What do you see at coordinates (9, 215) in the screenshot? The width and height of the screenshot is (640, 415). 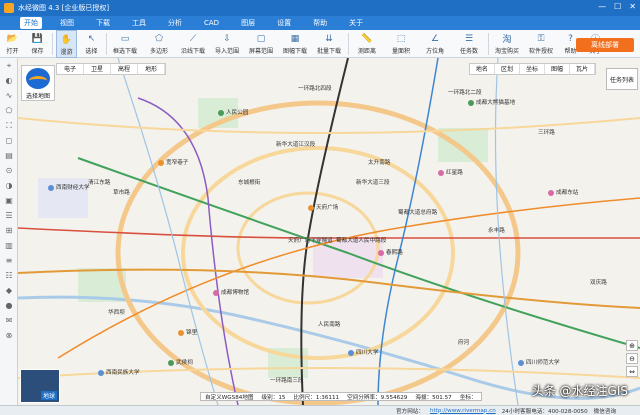 I see `left-tool-icon: ☰` at bounding box center [9, 215].